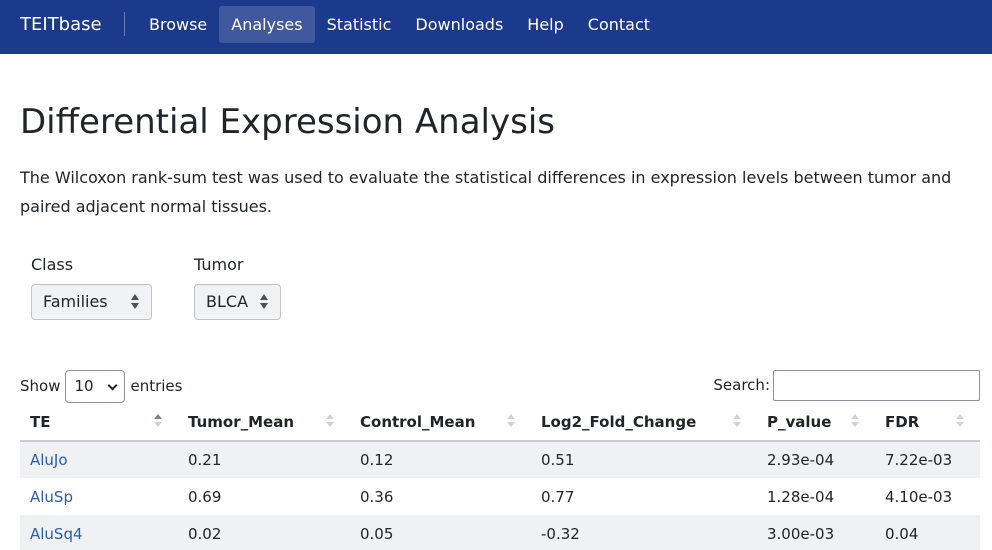 The width and height of the screenshot is (992, 550). What do you see at coordinates (619, 24) in the screenshot?
I see `nav-link-contact: Contact` at bounding box center [619, 24].